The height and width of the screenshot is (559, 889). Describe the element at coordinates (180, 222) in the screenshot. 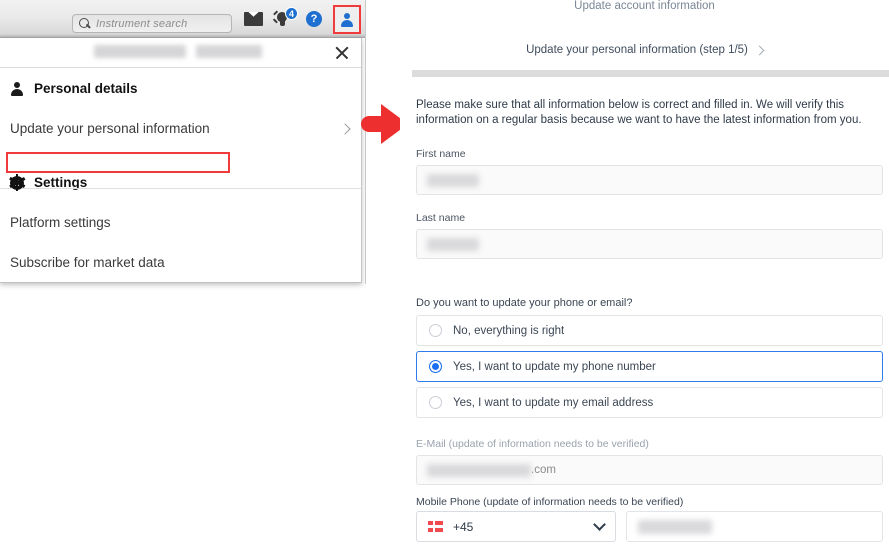

I see `menu-item-platform-settings: Platform settings` at that location.